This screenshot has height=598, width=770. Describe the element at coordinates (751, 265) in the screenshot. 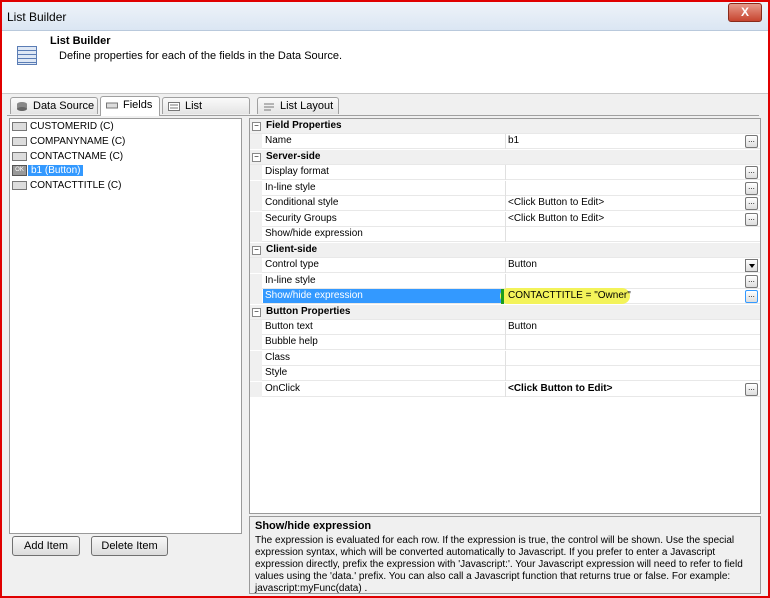

I see `dropdown-arrow-icon` at that location.